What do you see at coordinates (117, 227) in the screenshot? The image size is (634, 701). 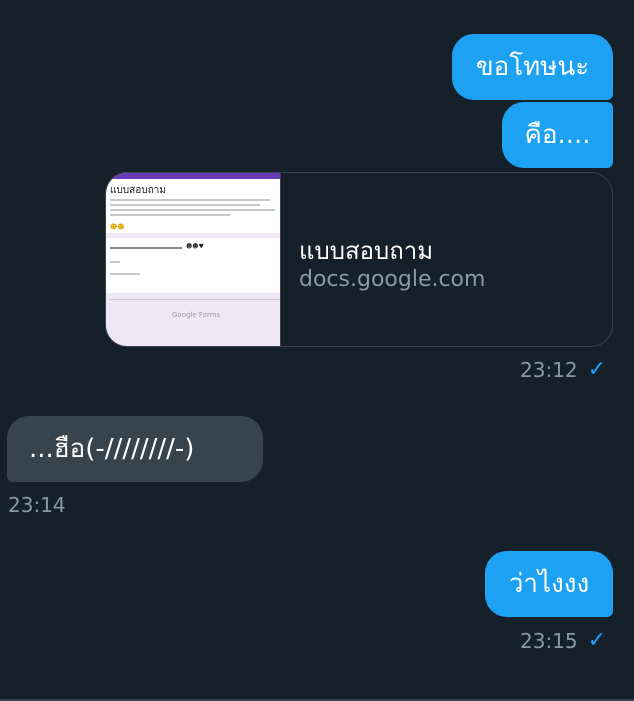 I see `emoji-icon: ☻☻` at bounding box center [117, 227].